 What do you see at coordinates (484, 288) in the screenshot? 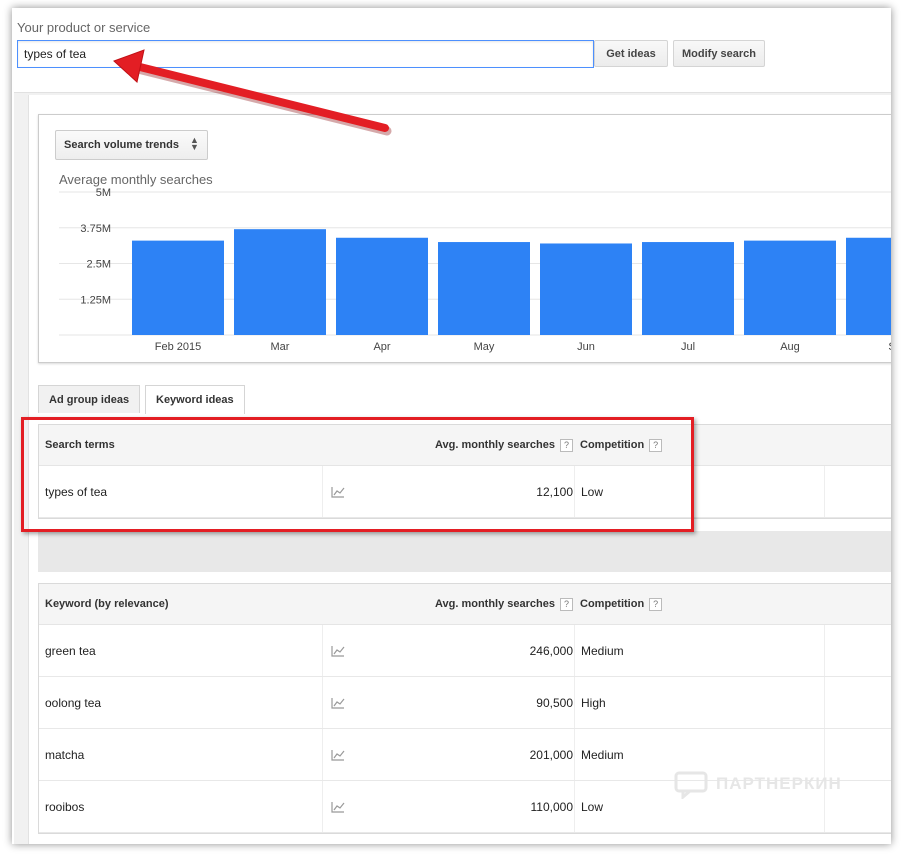
I see `bar-may` at bounding box center [484, 288].